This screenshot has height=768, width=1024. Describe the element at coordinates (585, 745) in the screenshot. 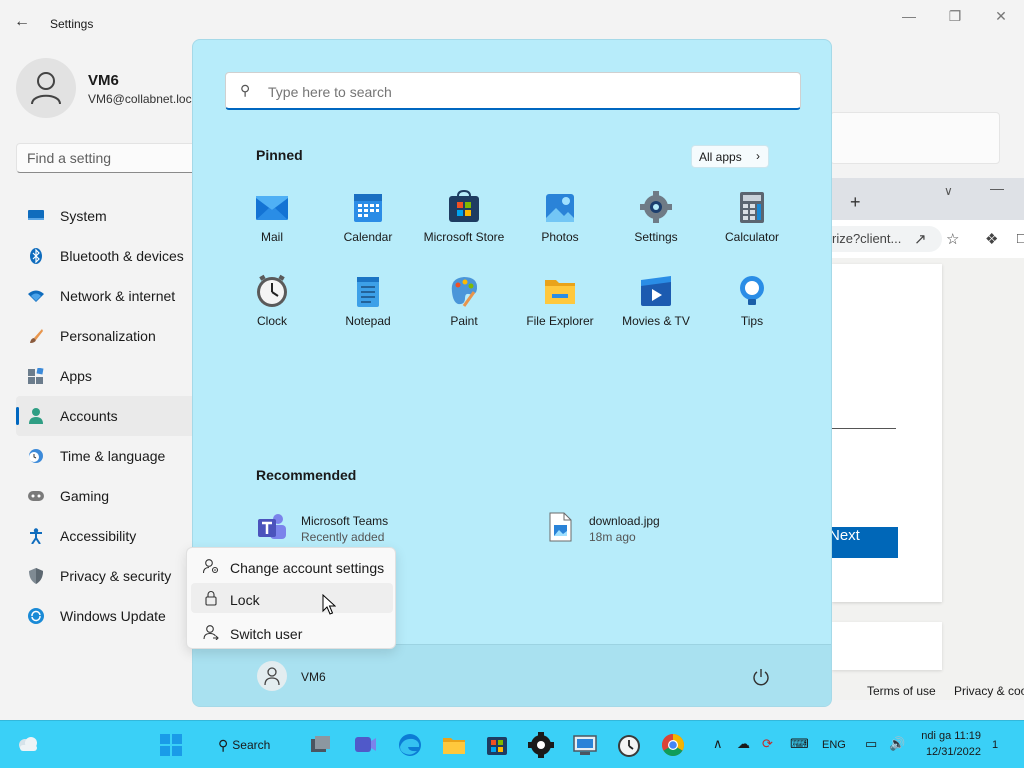

I see `remote-desktop-icon` at that location.